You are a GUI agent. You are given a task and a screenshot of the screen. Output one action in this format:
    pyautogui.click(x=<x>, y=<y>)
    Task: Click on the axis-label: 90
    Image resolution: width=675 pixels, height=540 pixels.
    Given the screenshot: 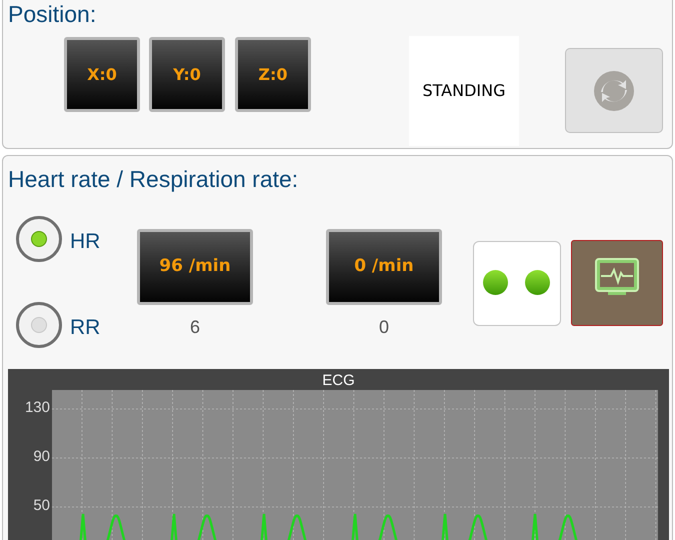 What is the action you would take?
    pyautogui.click(x=41, y=457)
    